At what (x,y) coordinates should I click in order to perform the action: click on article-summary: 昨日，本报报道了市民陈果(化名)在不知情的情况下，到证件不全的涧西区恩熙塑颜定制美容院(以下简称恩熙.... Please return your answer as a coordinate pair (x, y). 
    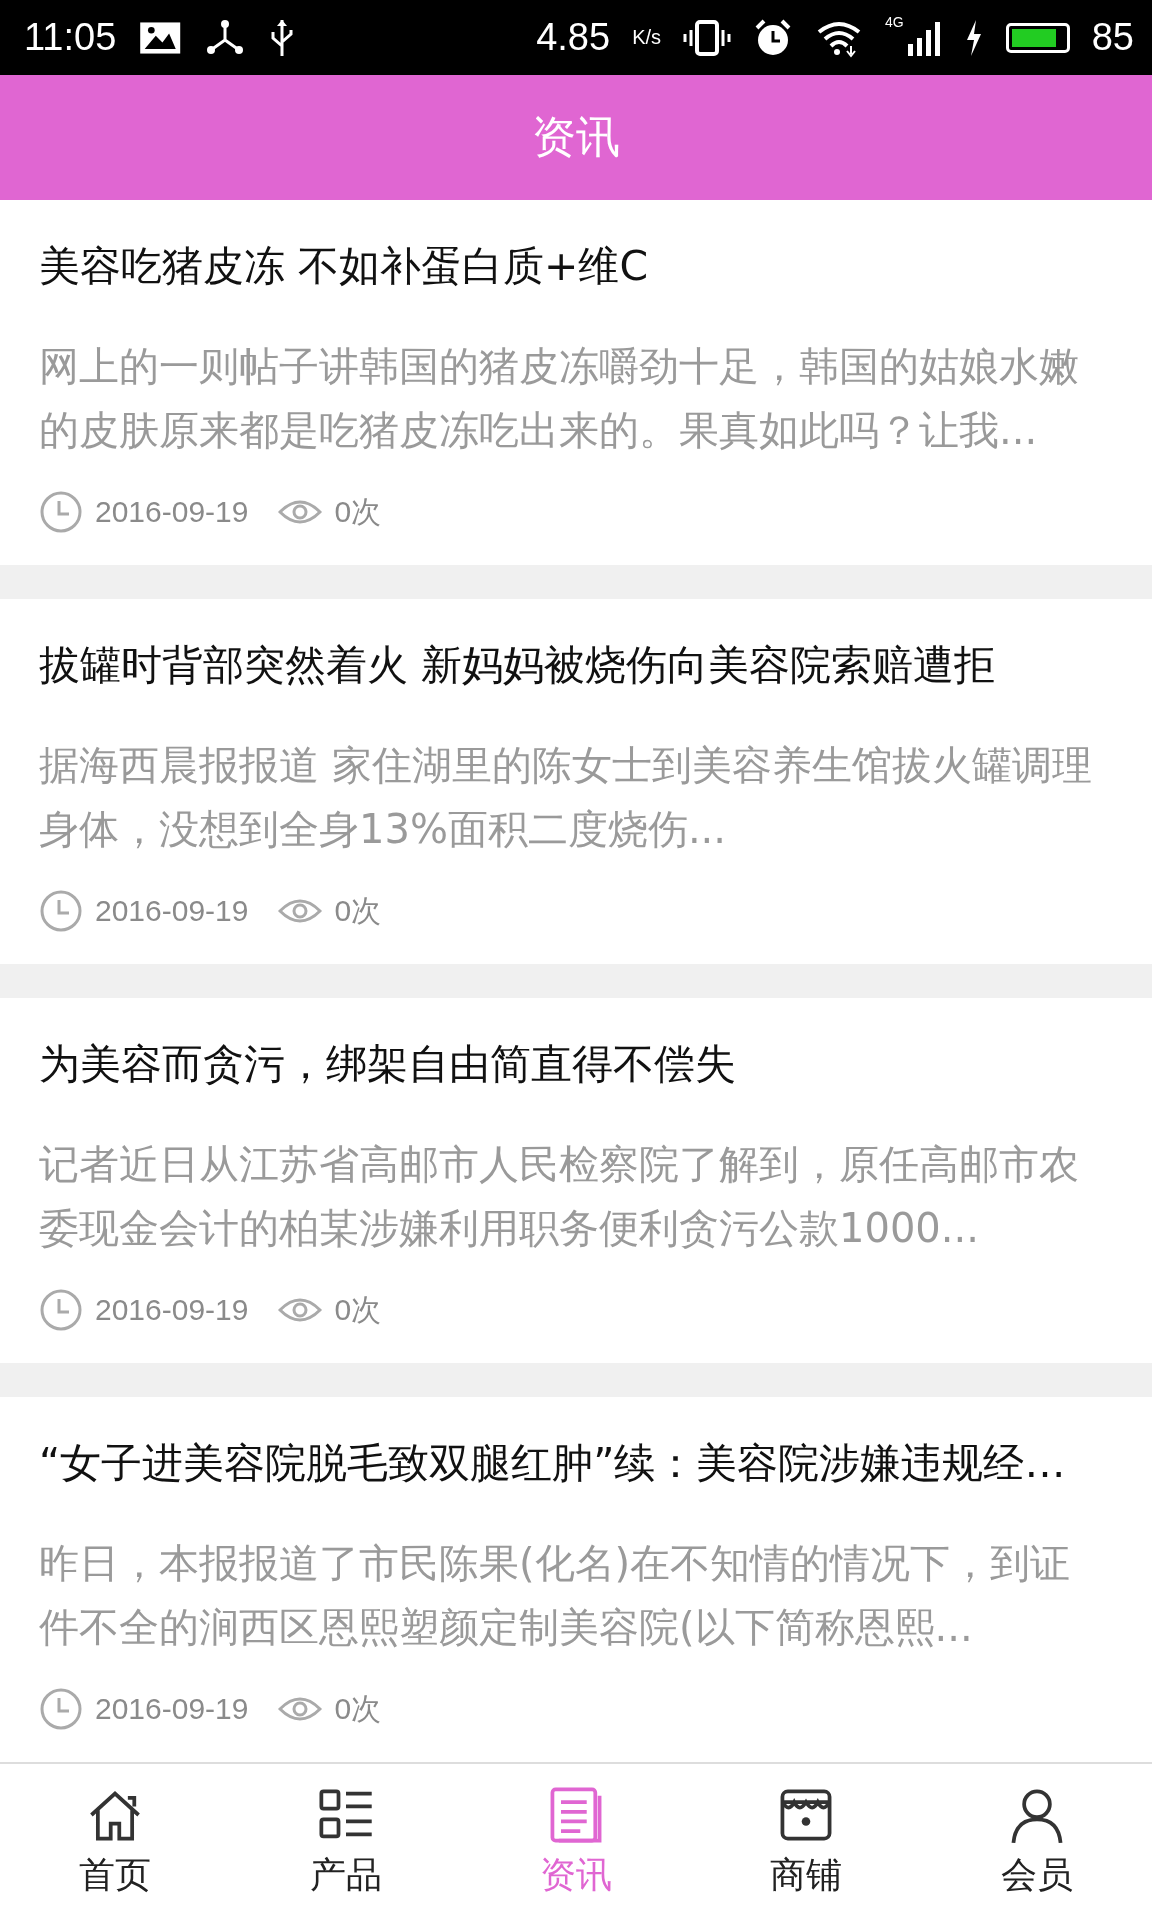
    Looking at the image, I should click on (555, 1595).